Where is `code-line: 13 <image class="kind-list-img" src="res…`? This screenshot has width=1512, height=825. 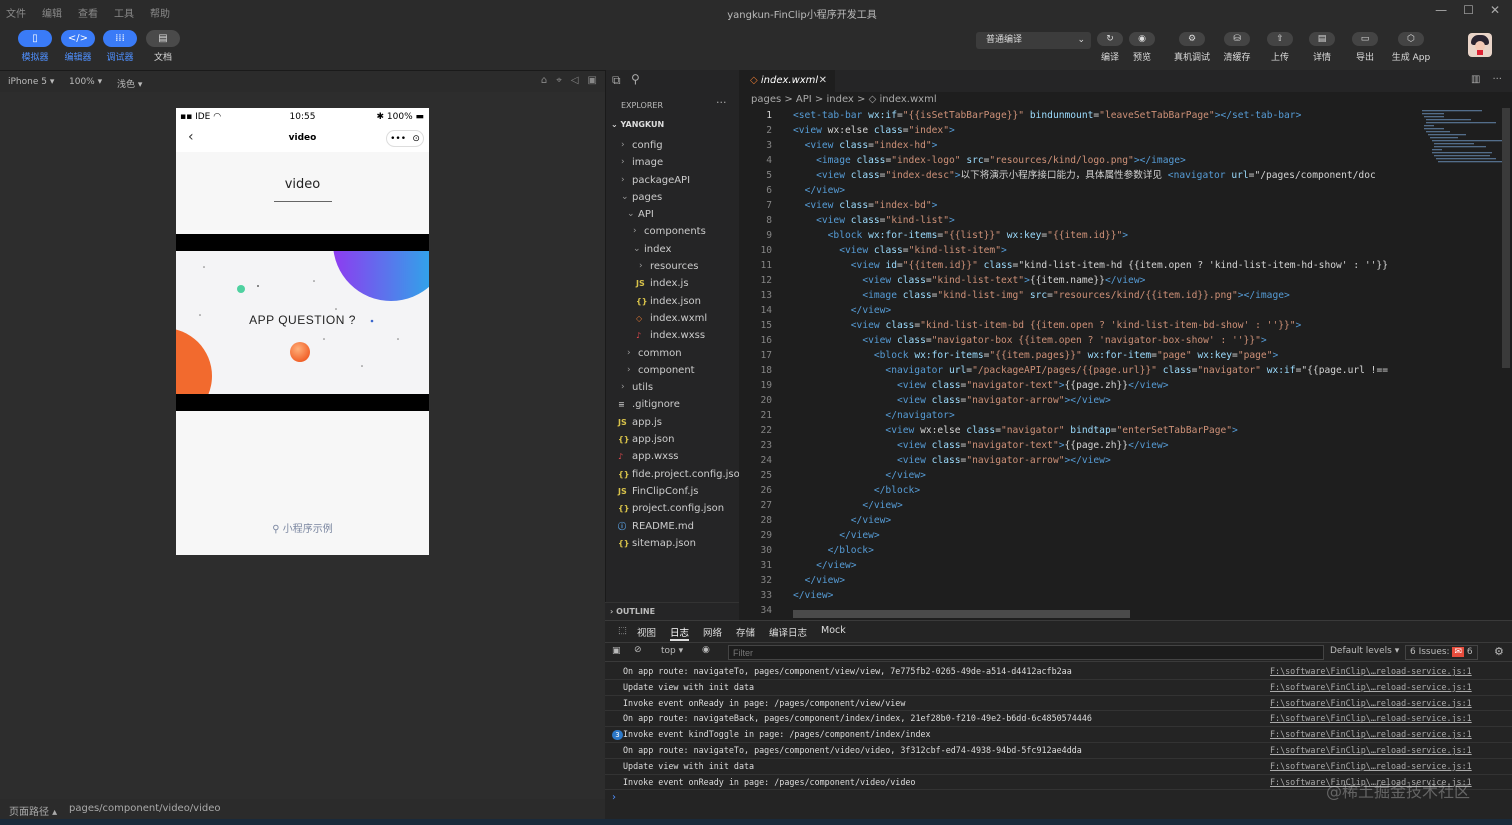 code-line: 13 <image class="kind-list-img" src="res… is located at coordinates (1076, 295).